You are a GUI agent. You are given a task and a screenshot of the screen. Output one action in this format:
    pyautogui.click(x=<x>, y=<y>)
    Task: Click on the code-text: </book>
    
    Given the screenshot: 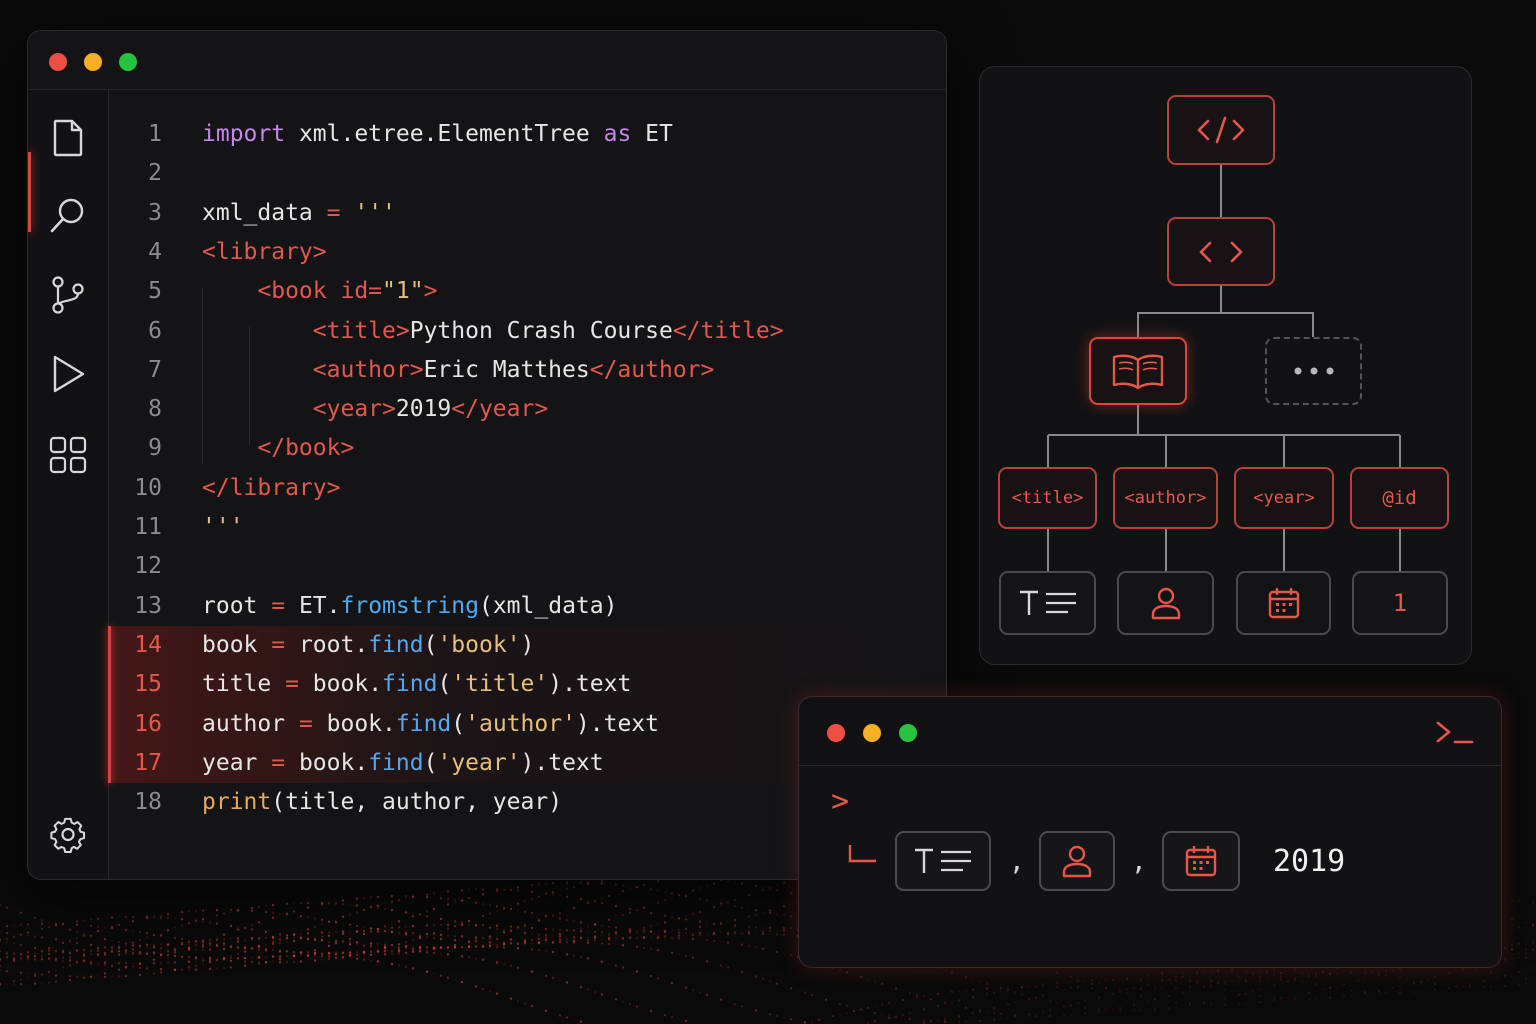 What is the action you would take?
    pyautogui.click(x=278, y=448)
    